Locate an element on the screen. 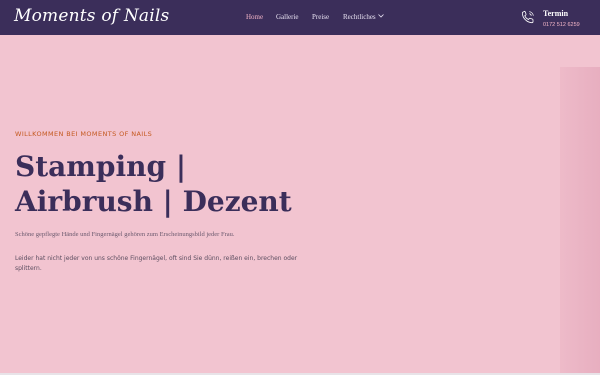  phone-icon is located at coordinates (528, 17).